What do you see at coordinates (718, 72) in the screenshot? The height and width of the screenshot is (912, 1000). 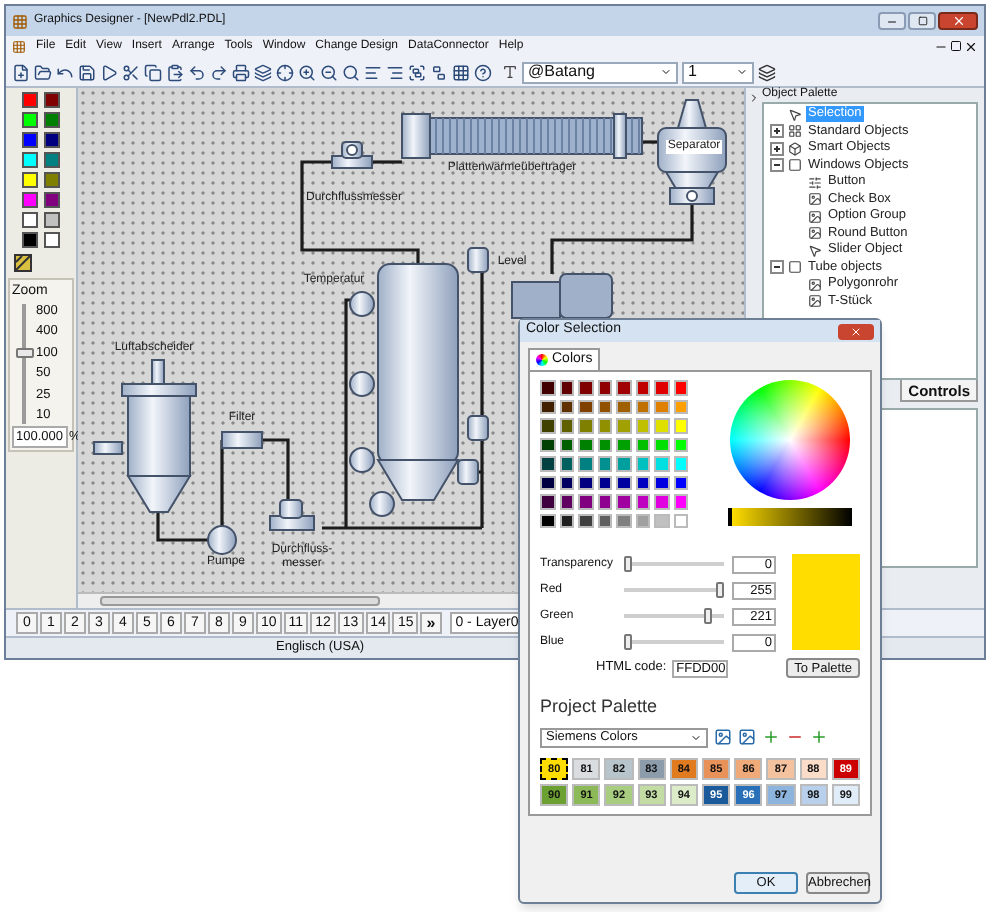 I see `size-dropdown: 1` at bounding box center [718, 72].